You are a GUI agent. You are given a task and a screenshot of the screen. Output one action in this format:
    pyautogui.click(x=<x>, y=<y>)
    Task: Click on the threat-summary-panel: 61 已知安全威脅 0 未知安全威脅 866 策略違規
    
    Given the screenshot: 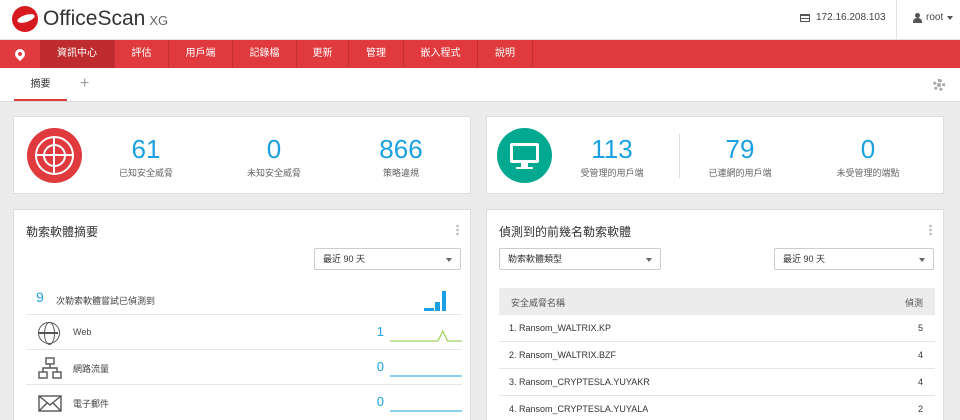 What is the action you would take?
    pyautogui.click(x=242, y=155)
    